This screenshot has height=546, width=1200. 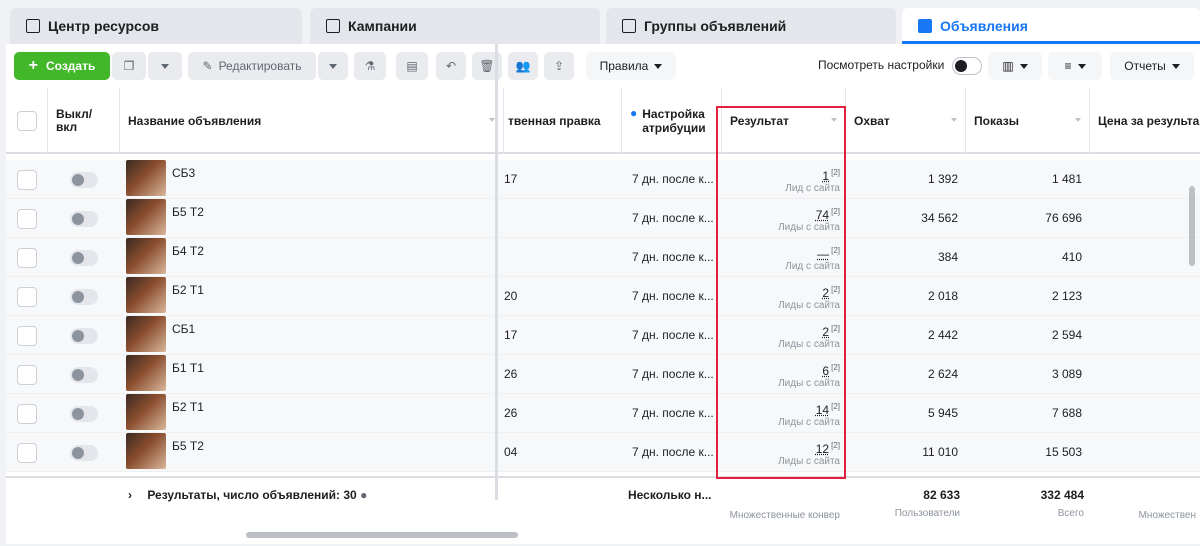 I want to click on col-reach: Охват, so click(x=906, y=121).